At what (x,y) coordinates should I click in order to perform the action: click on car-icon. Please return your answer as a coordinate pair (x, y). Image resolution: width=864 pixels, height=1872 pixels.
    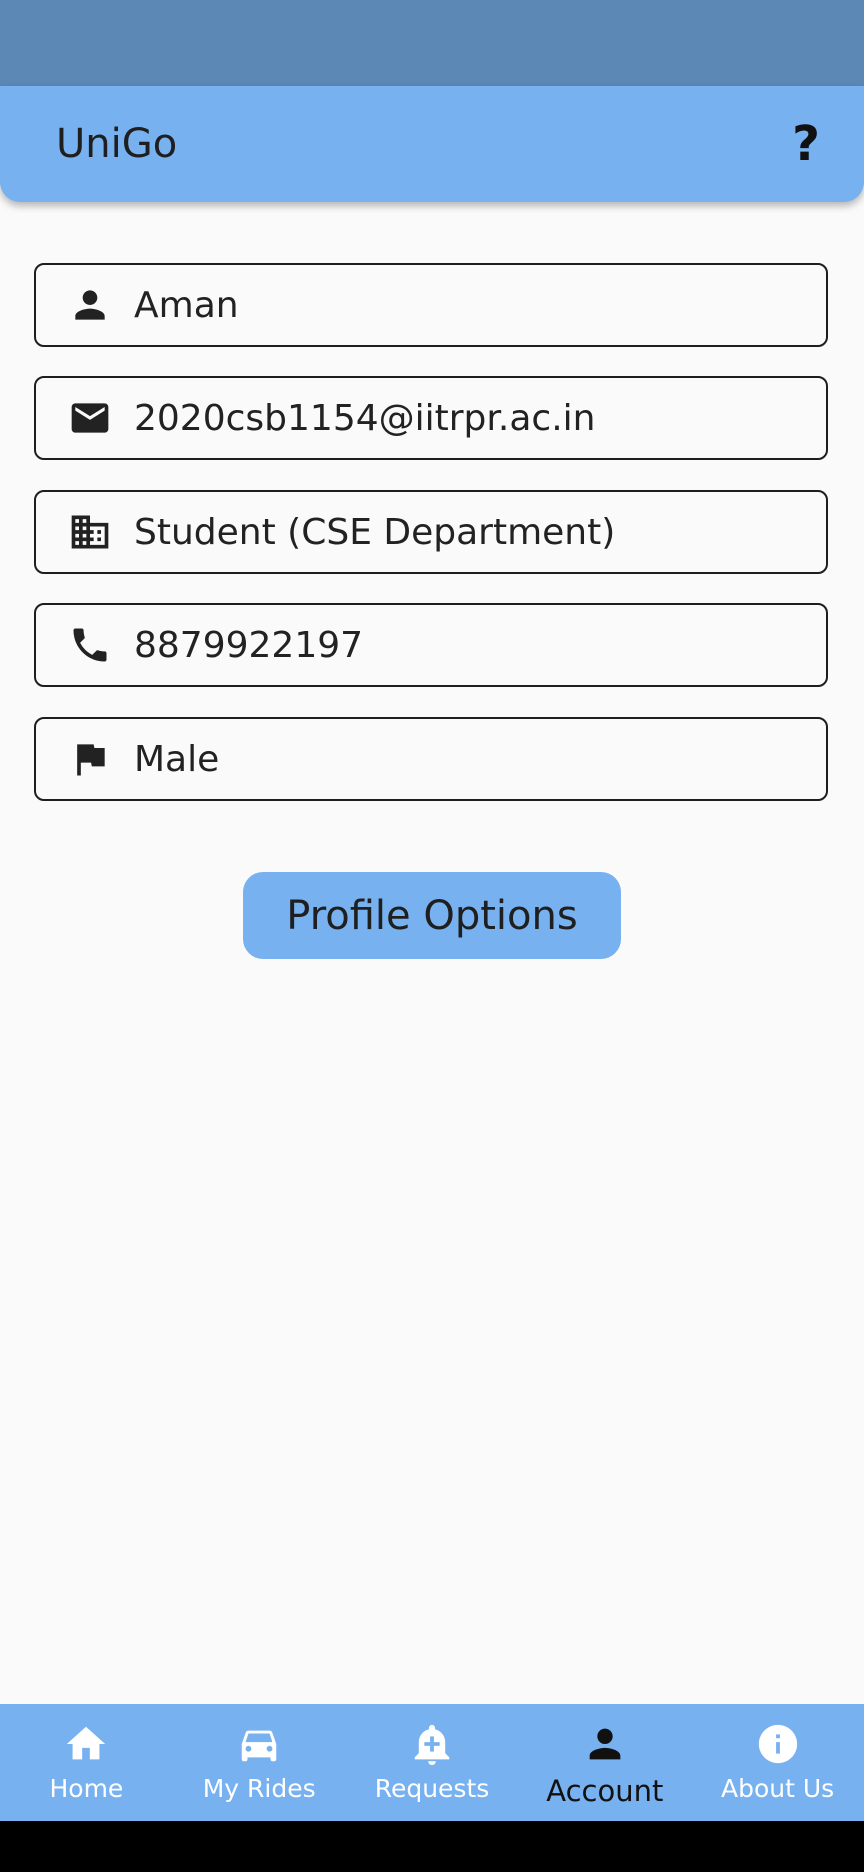
    Looking at the image, I should click on (259, 1744).